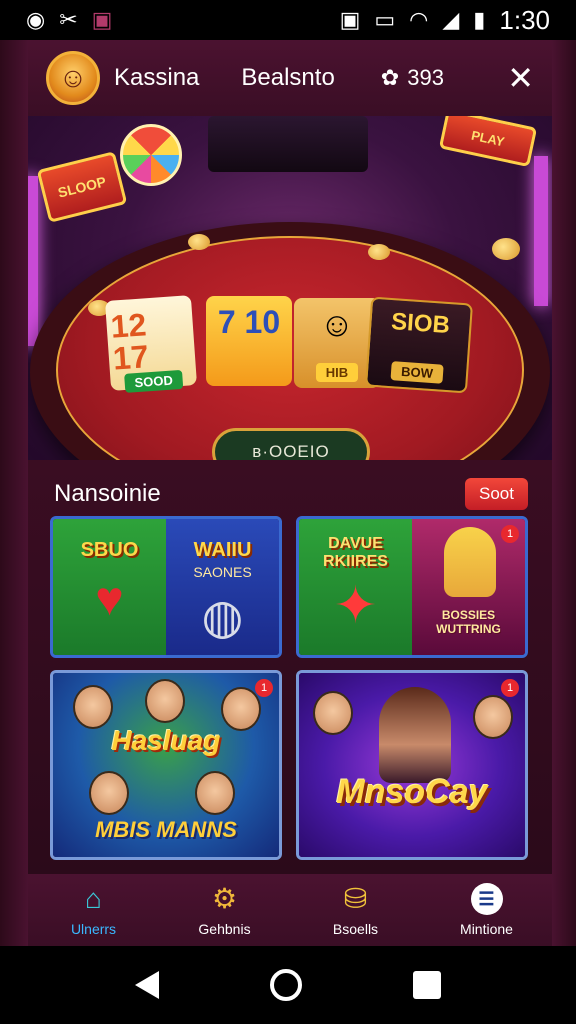 This screenshot has height=1024, width=576. I want to click on slot-machine-top, so click(288, 144).